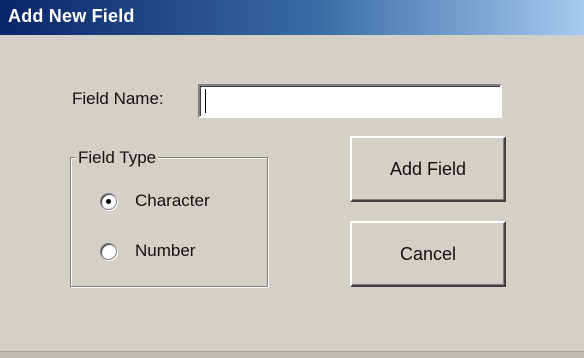 The height and width of the screenshot is (358, 584). What do you see at coordinates (71, 16) in the screenshot?
I see `dialog-title: Add New Field` at bounding box center [71, 16].